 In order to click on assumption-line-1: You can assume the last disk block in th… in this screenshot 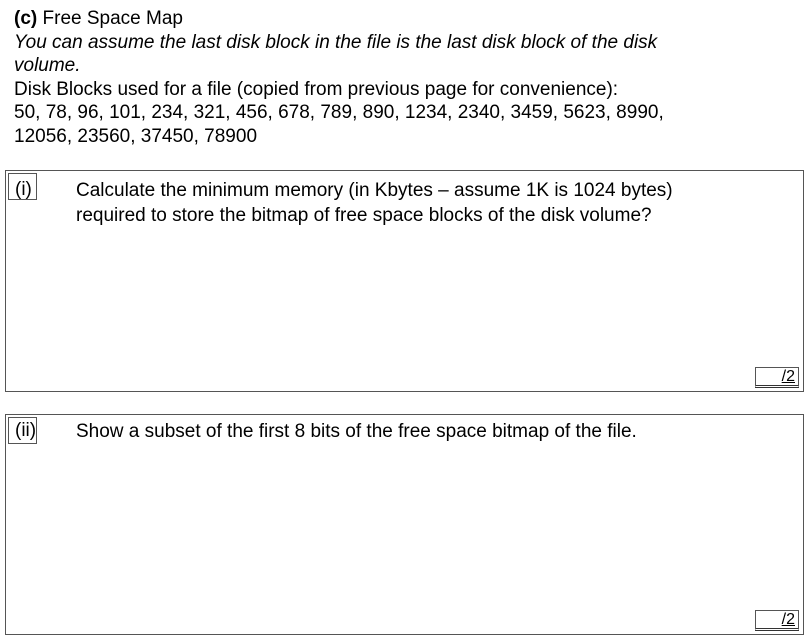, I will do `click(336, 42)`.